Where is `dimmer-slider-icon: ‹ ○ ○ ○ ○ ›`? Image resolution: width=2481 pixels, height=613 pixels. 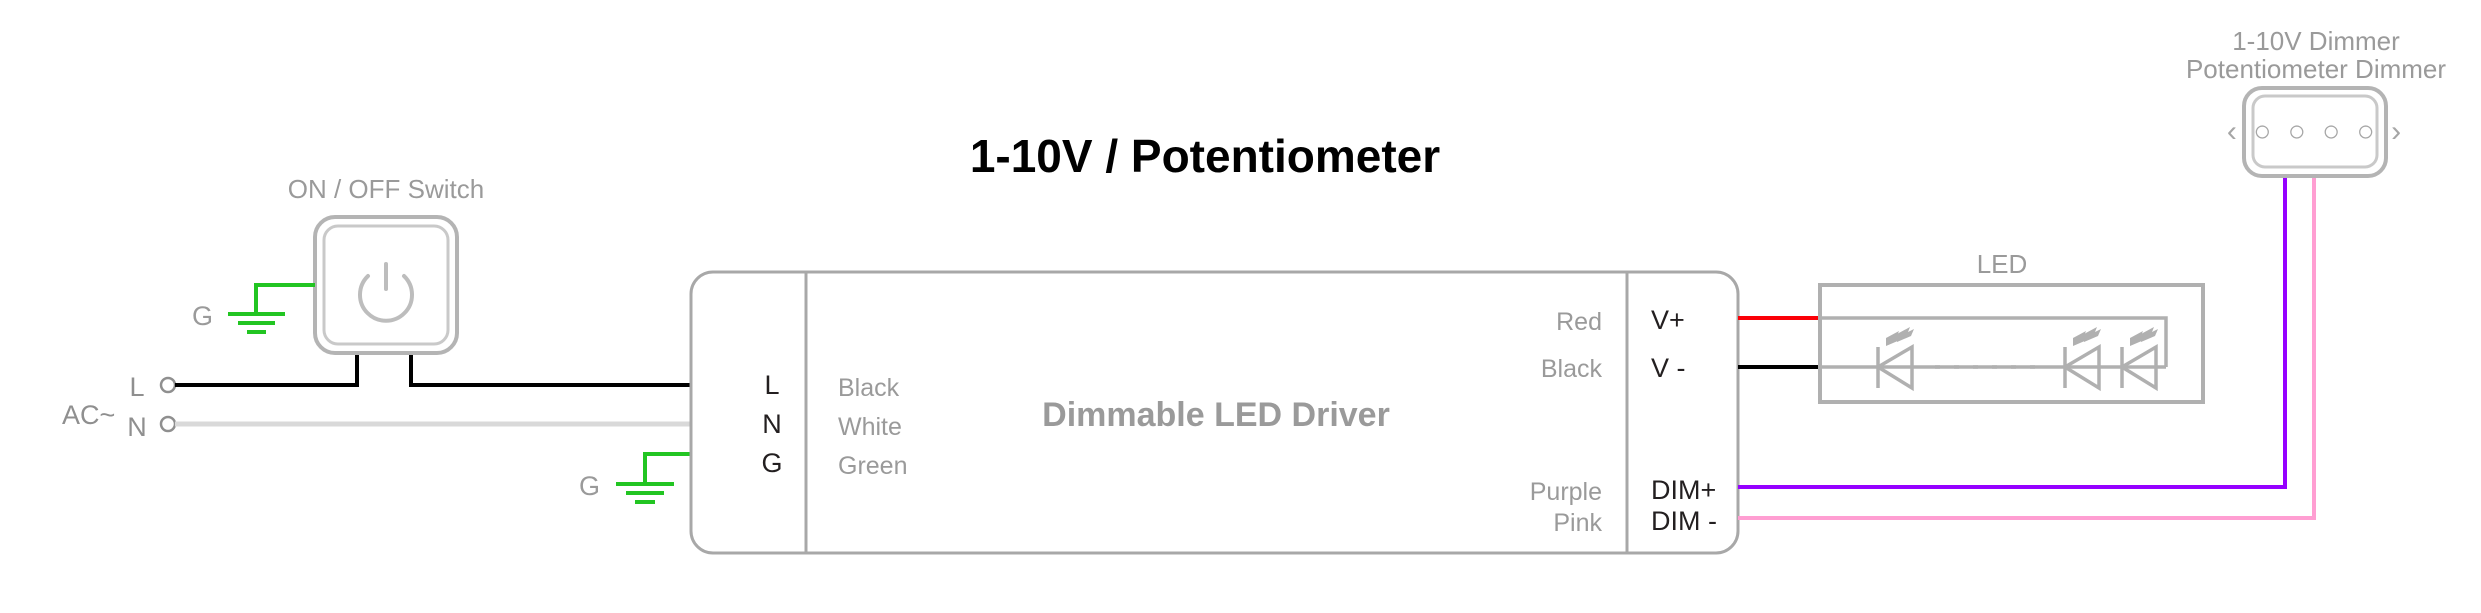
dimmer-slider-icon: ‹ ○ ○ ○ ○ › is located at coordinates (2316, 131).